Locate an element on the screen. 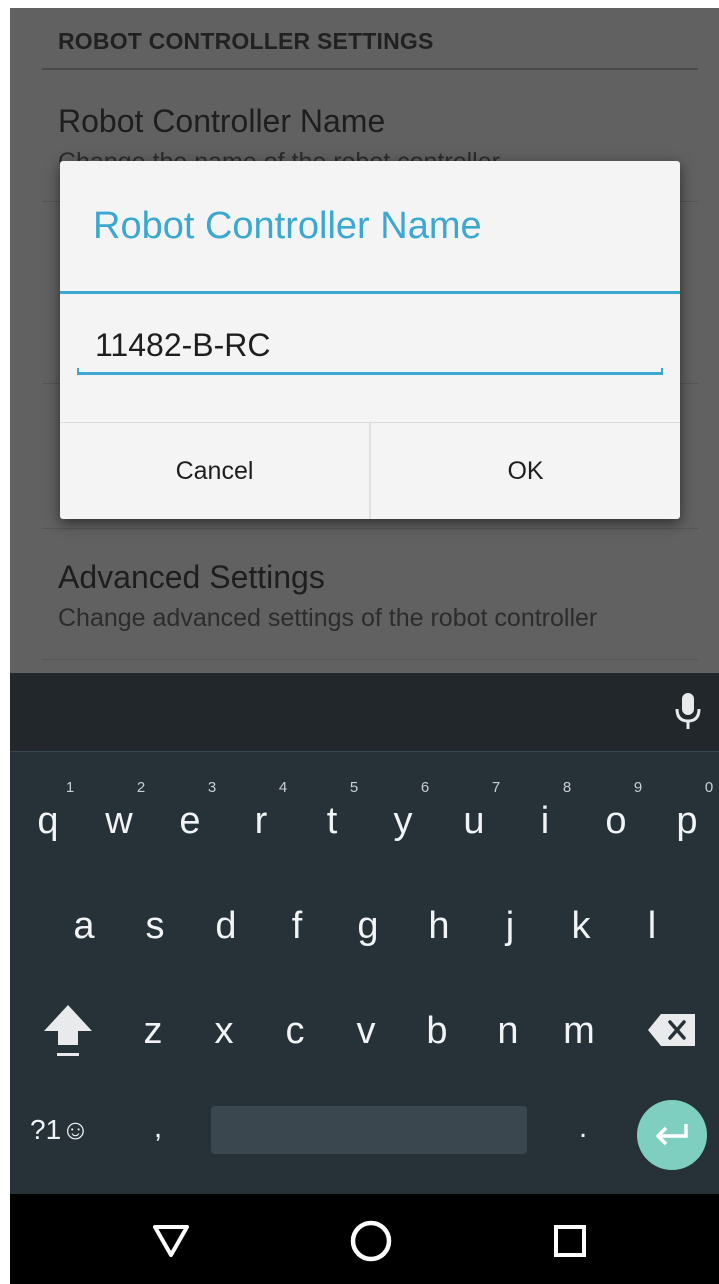  key-l: l is located at coordinates (652, 926).